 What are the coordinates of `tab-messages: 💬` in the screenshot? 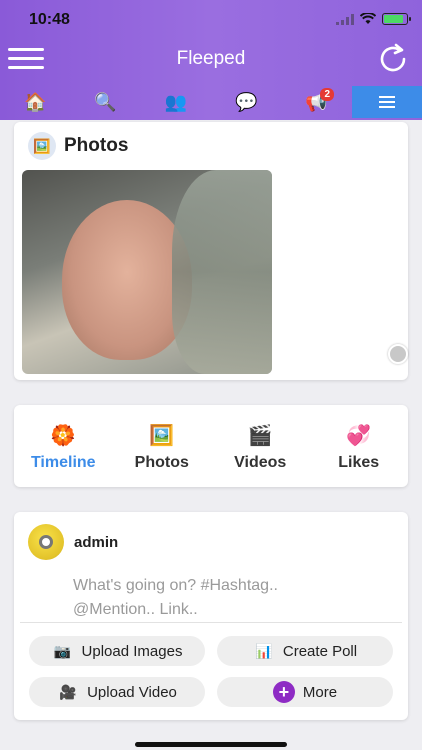 It's located at (246, 102).